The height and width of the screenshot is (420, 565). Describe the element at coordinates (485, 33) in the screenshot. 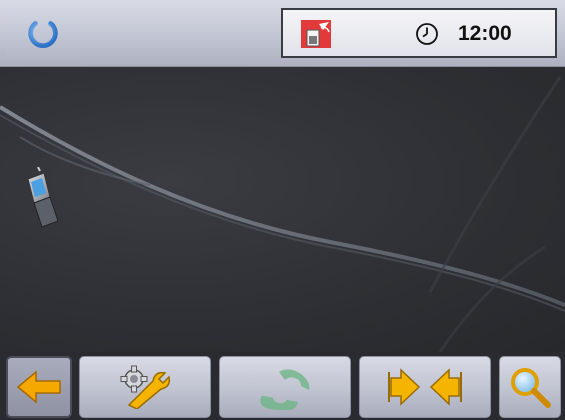

I see `clock-time: 12:00` at that location.